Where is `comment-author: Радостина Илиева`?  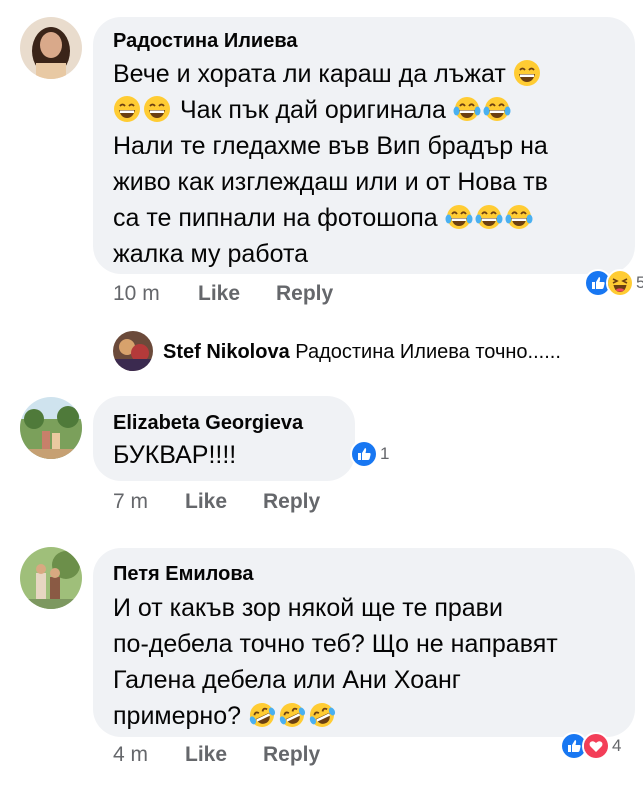 comment-author: Радостина Илиева is located at coordinates (205, 41).